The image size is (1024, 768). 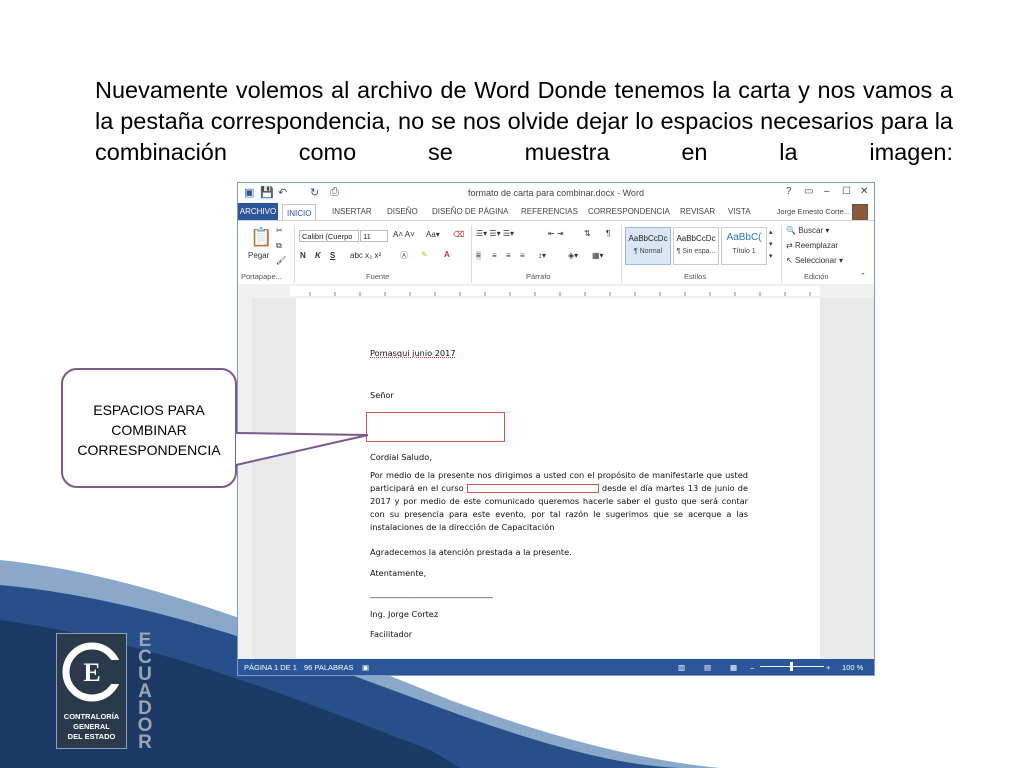 I want to click on zoom-level: 100 %, so click(x=852, y=667).